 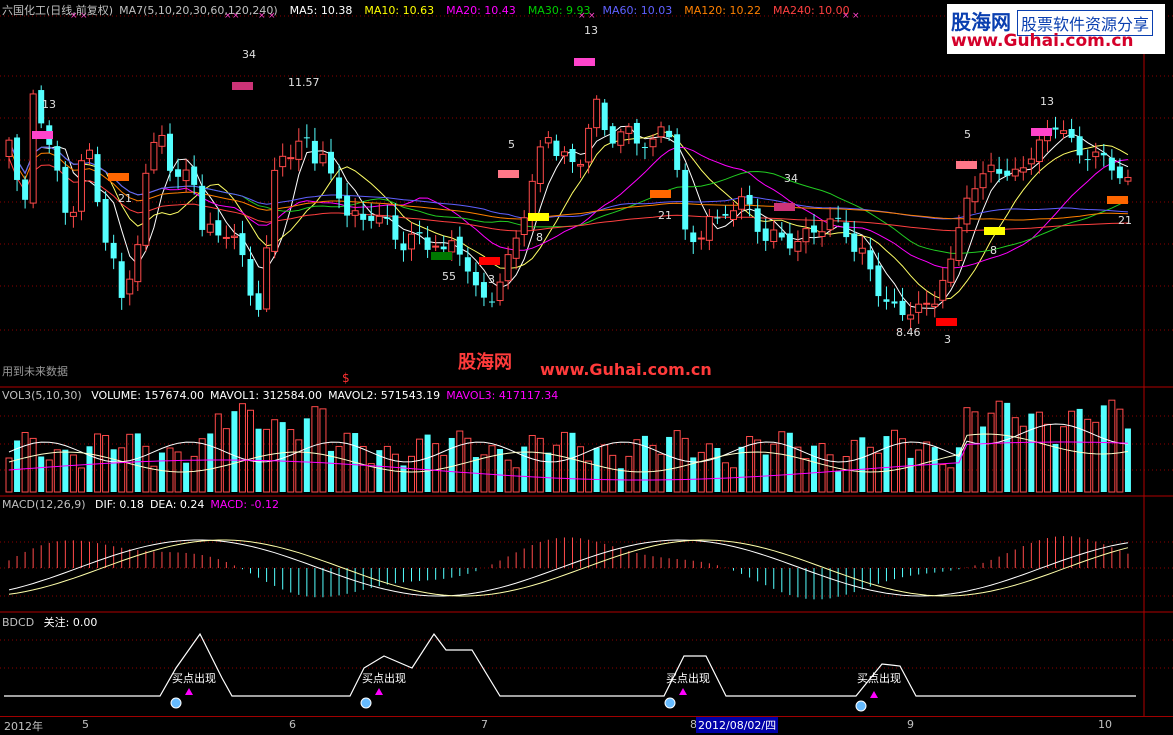 What do you see at coordinates (586, 725) in the screenshot?
I see `time-axis: 2012年 5 6 7 8 2012/08/02/四 9 10` at bounding box center [586, 725].